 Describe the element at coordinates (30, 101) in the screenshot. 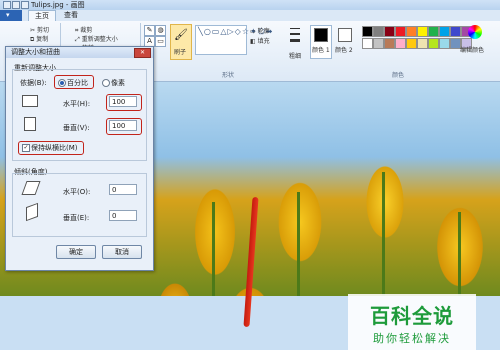

I see `horizontal-resize-icon` at that location.